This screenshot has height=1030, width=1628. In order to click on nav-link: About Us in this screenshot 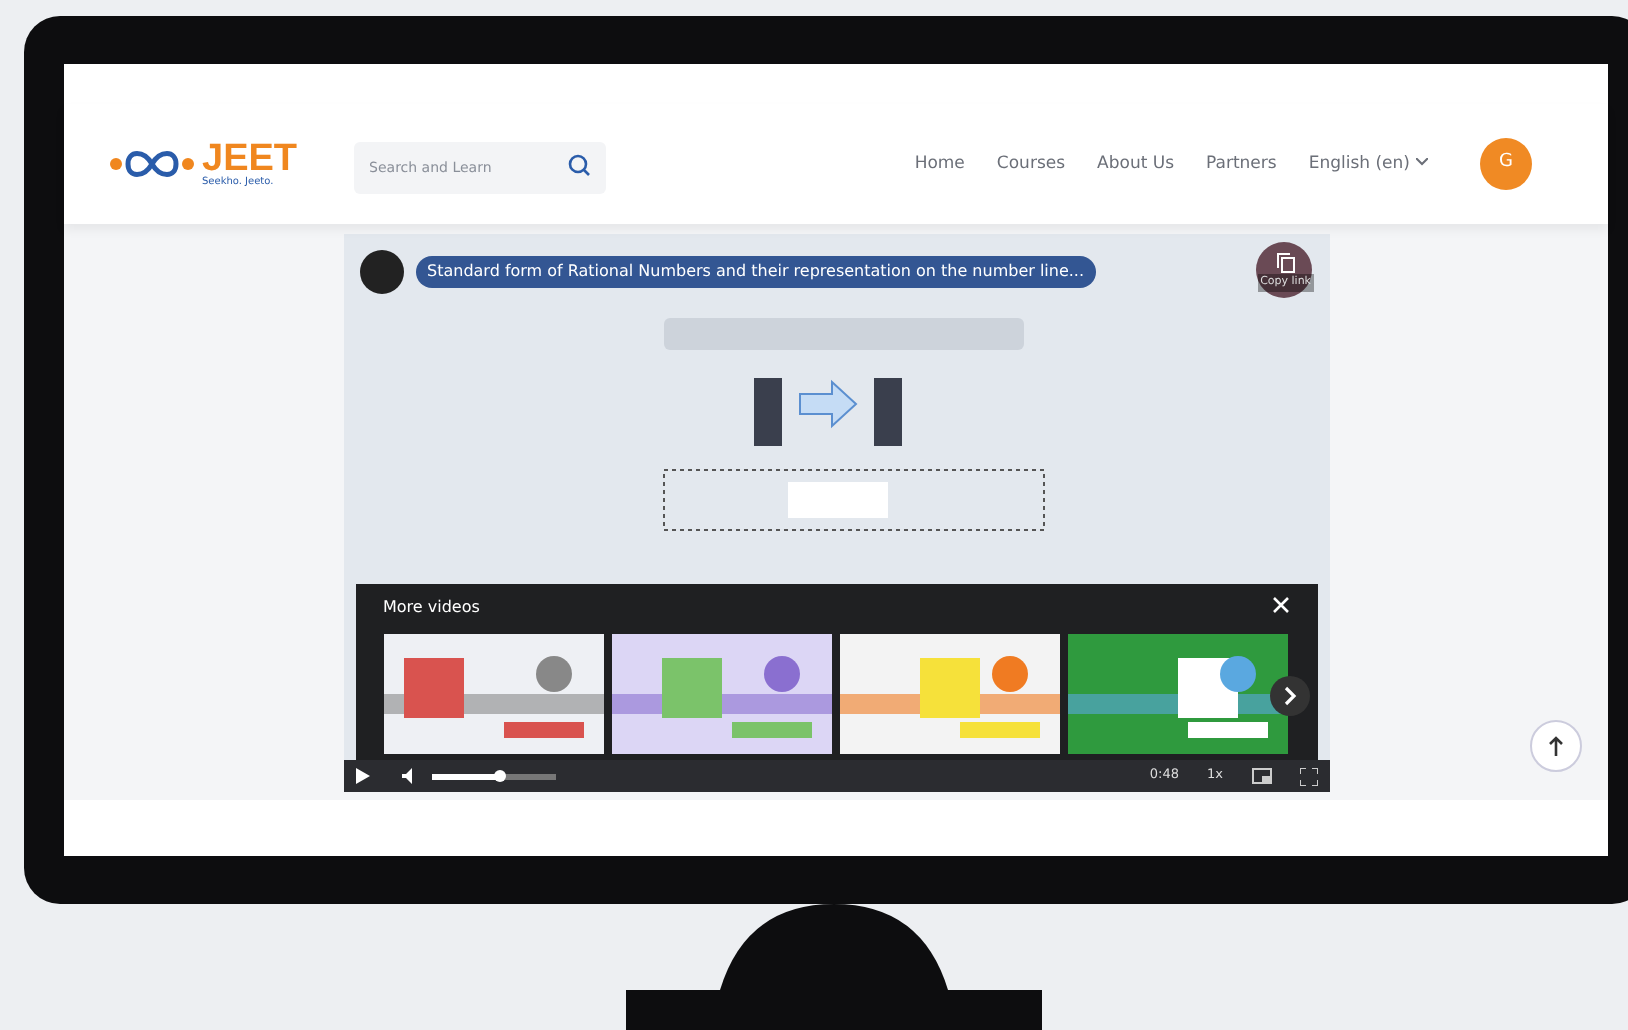, I will do `click(1136, 164)`.